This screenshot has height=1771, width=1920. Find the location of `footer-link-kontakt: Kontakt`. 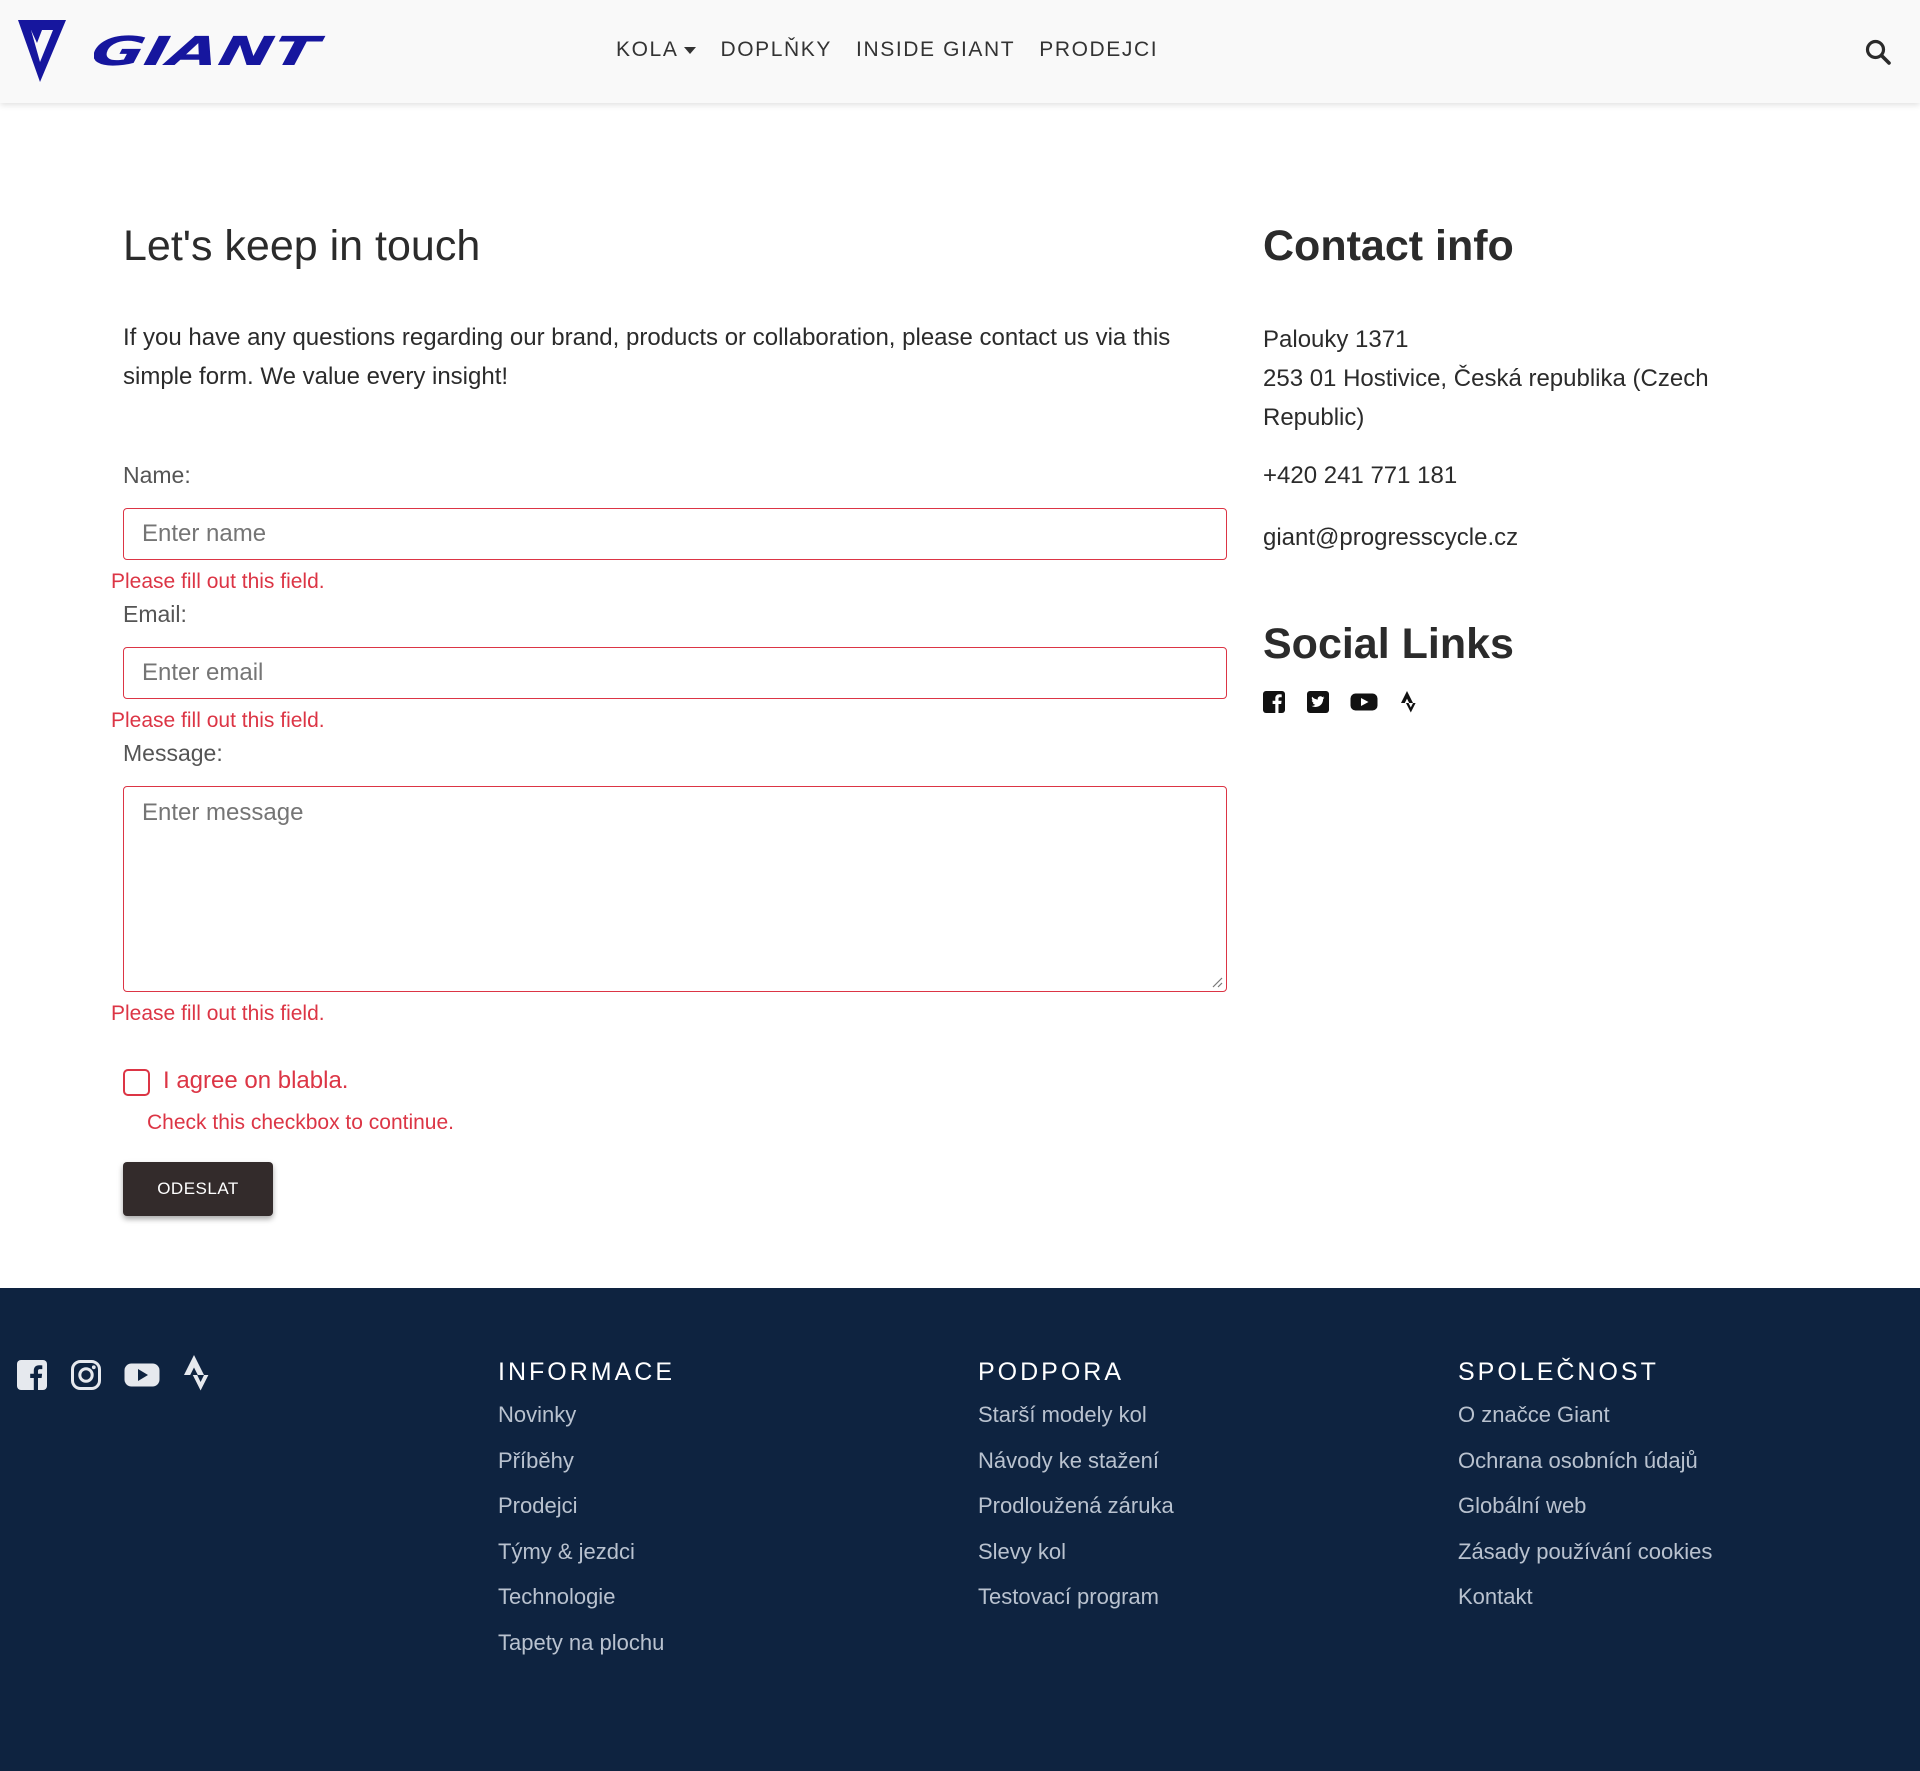

footer-link-kontakt: Kontakt is located at coordinates (1585, 1606).